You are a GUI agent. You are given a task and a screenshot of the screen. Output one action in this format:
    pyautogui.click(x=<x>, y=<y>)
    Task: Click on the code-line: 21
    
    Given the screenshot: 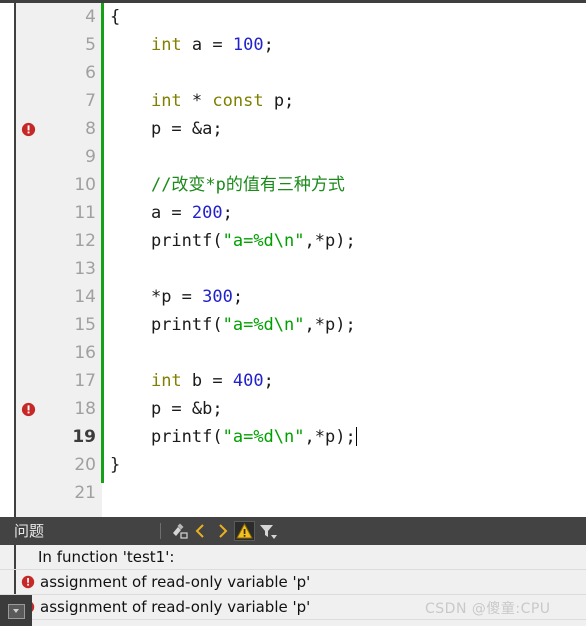 What is the action you would take?
    pyautogui.click(x=293, y=493)
    